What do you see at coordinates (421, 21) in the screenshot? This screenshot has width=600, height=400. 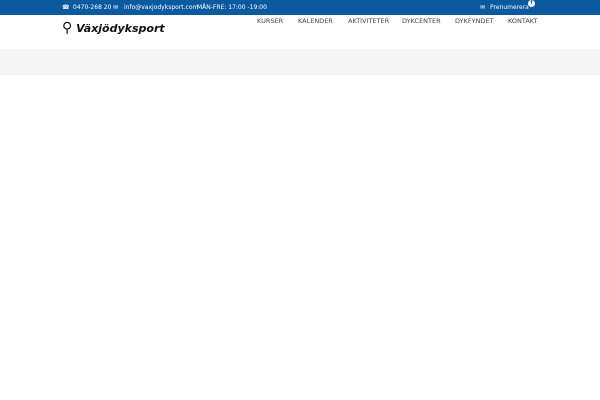 I see `nav-dykcenter: DYKCENTER` at bounding box center [421, 21].